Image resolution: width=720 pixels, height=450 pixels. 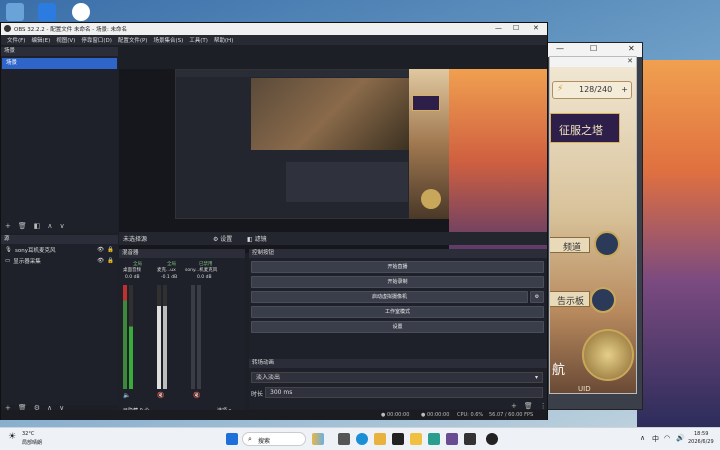 I want to click on board-label: 告示板, so click(x=571, y=302).